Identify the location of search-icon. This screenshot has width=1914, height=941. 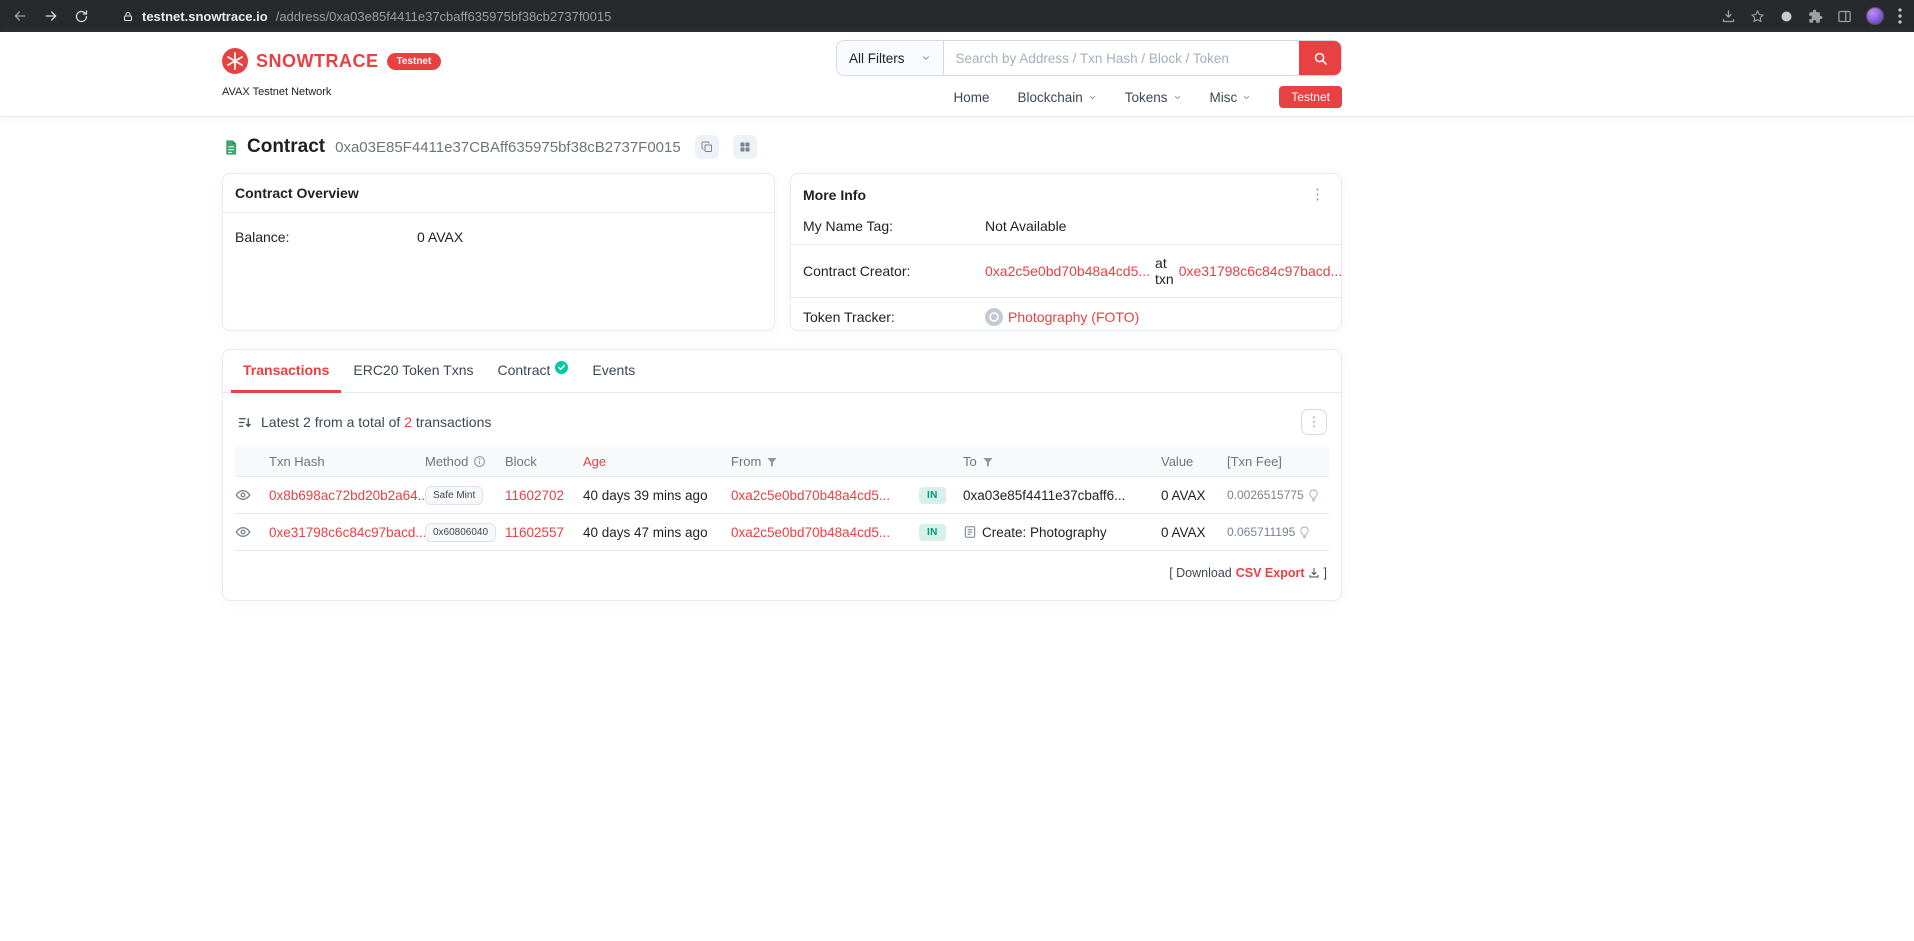
(1320, 58).